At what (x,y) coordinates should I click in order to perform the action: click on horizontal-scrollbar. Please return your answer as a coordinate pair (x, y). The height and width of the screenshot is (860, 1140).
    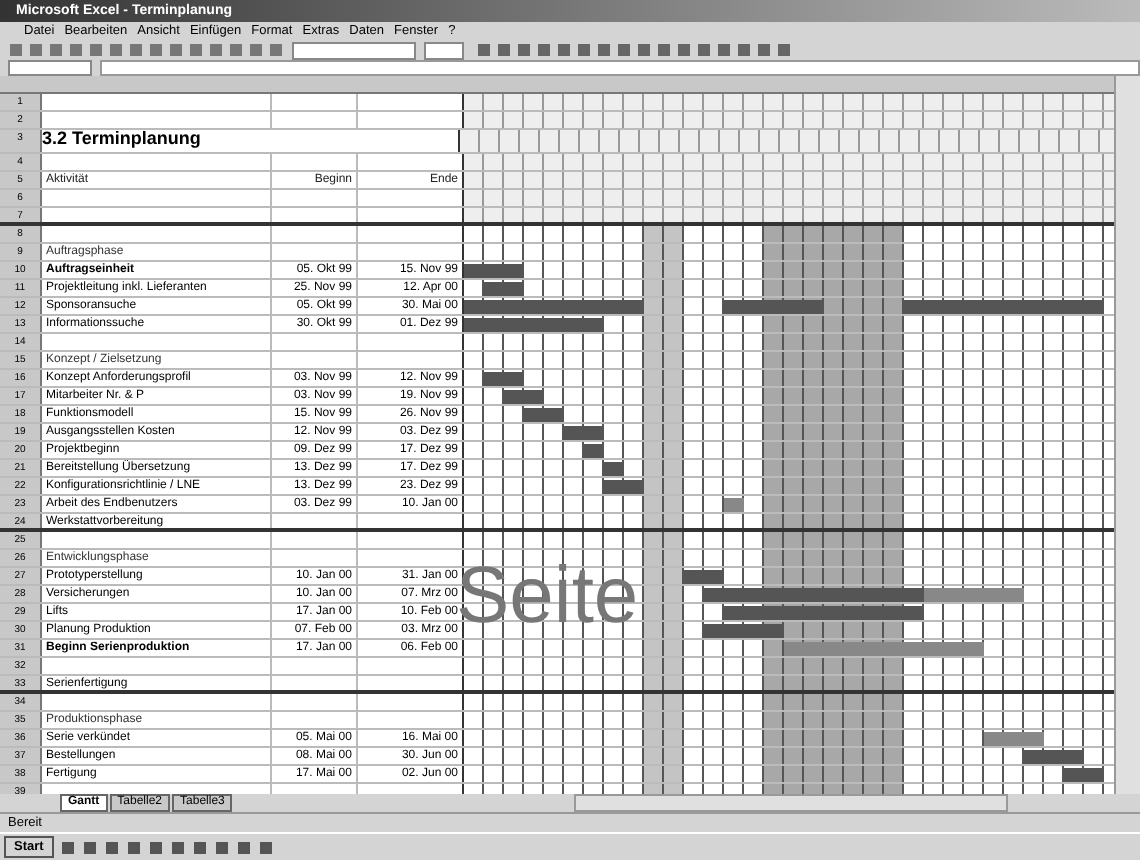
    Looking at the image, I should click on (791, 803).